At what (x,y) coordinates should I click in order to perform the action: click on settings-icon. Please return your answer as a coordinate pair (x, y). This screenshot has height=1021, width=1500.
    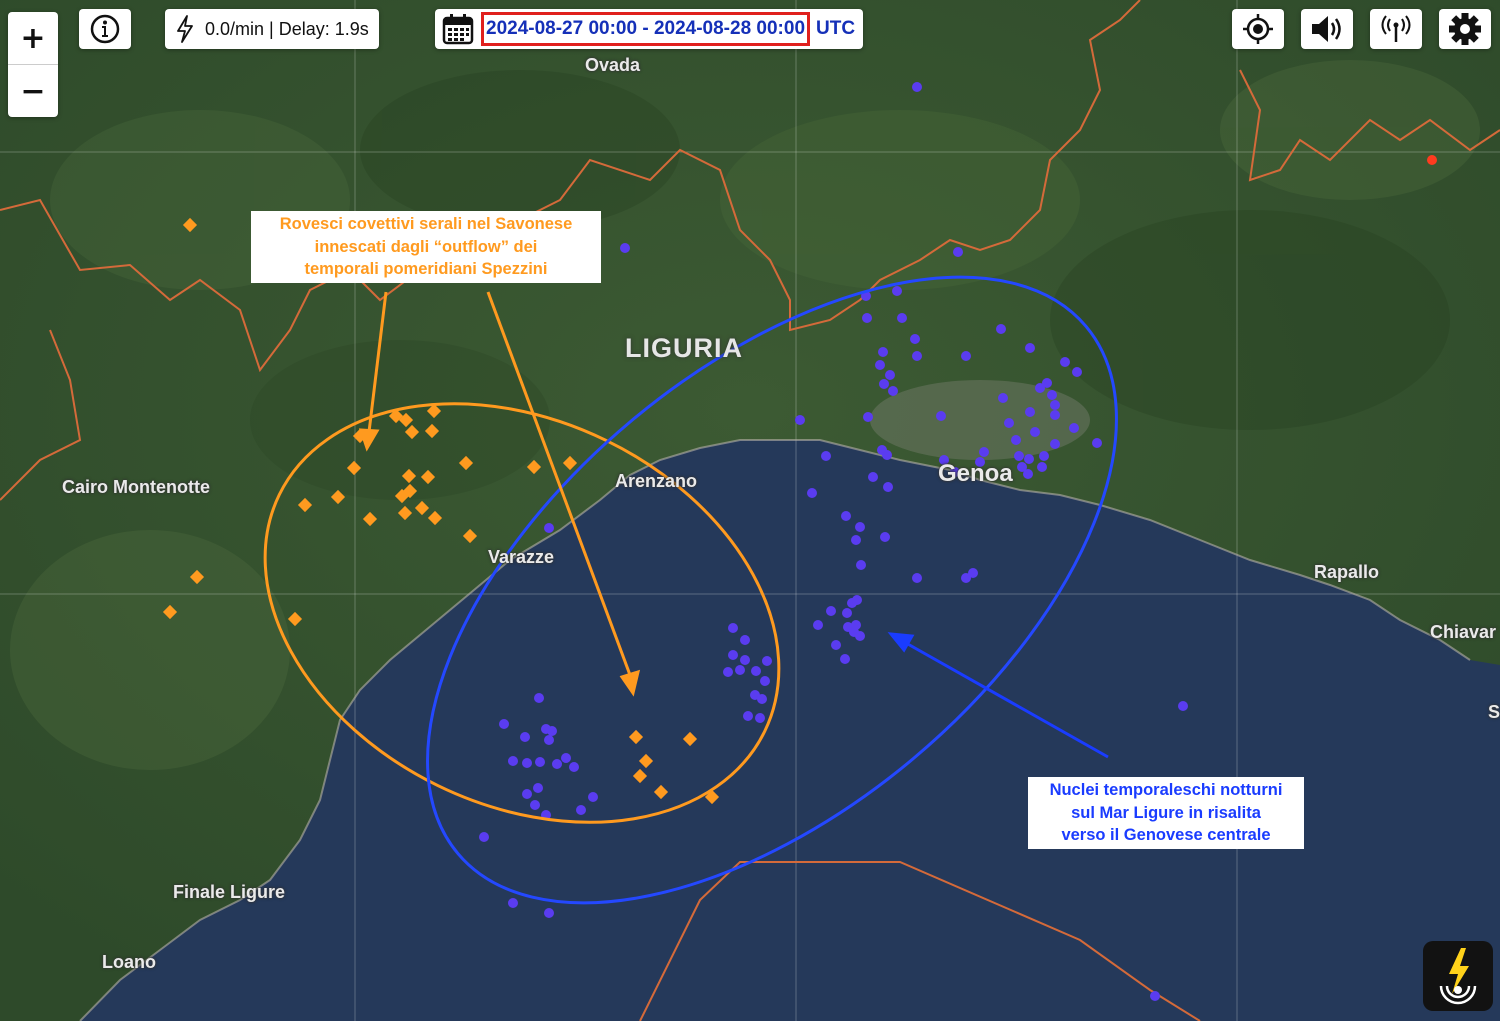
    Looking at the image, I should click on (1465, 29).